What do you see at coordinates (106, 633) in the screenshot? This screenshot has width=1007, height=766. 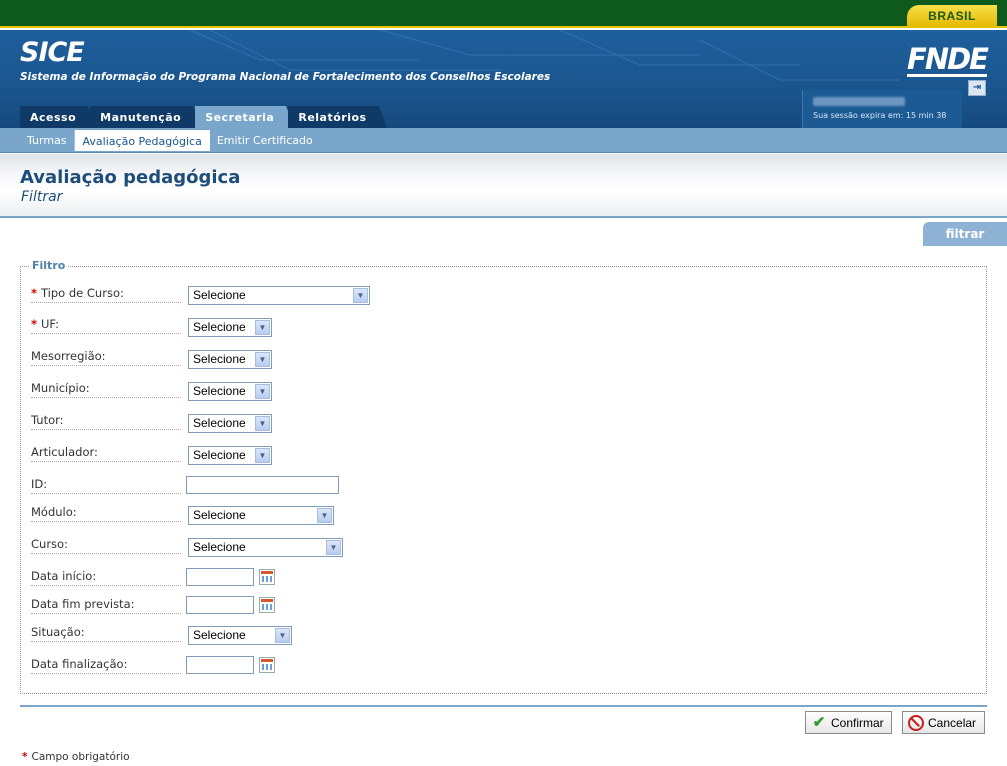 I see `situacao-label: Situação:` at bounding box center [106, 633].